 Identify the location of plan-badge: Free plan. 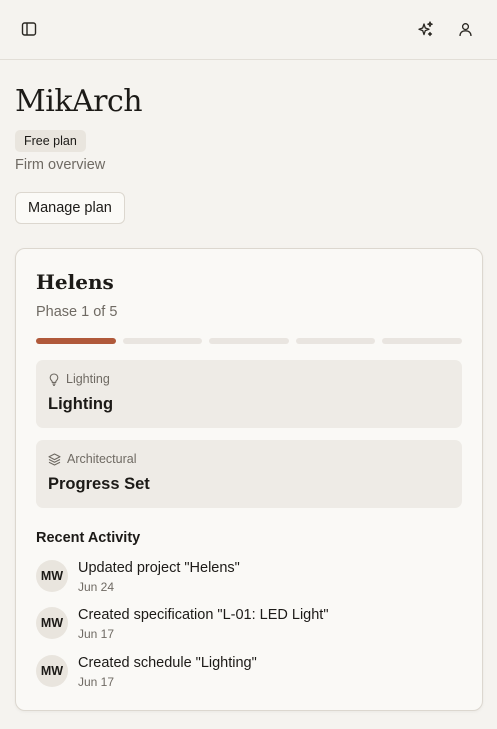
(50, 141).